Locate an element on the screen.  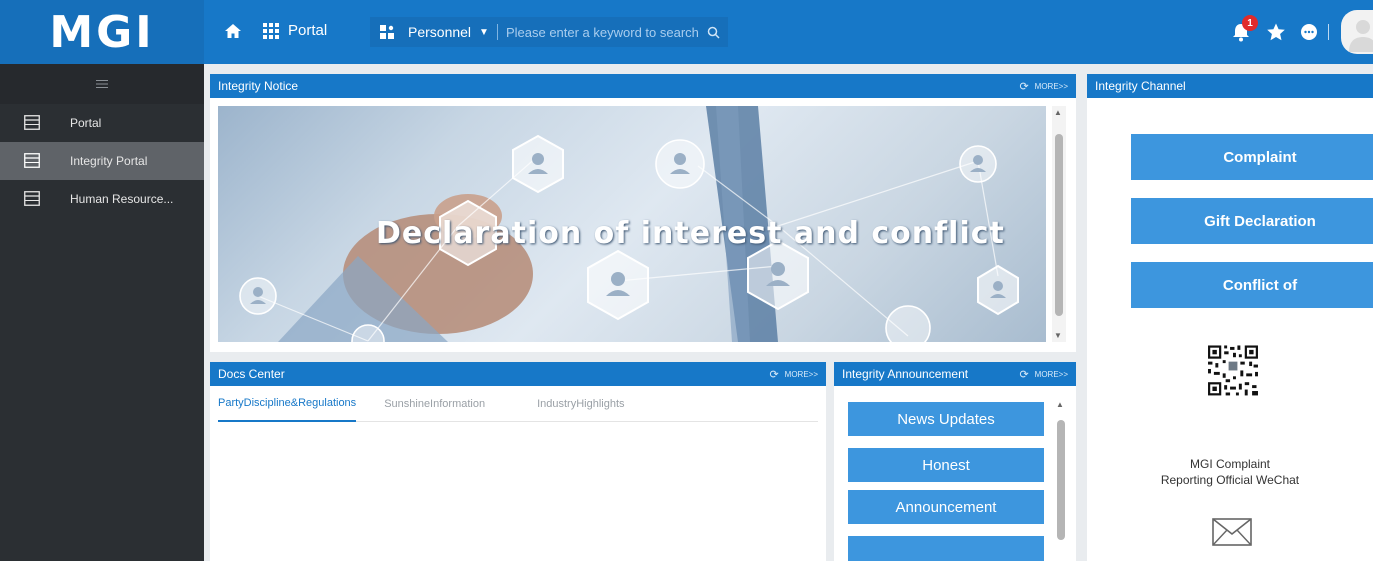
banner-title: Declaration of interest and conflict is located at coordinates (690, 233).